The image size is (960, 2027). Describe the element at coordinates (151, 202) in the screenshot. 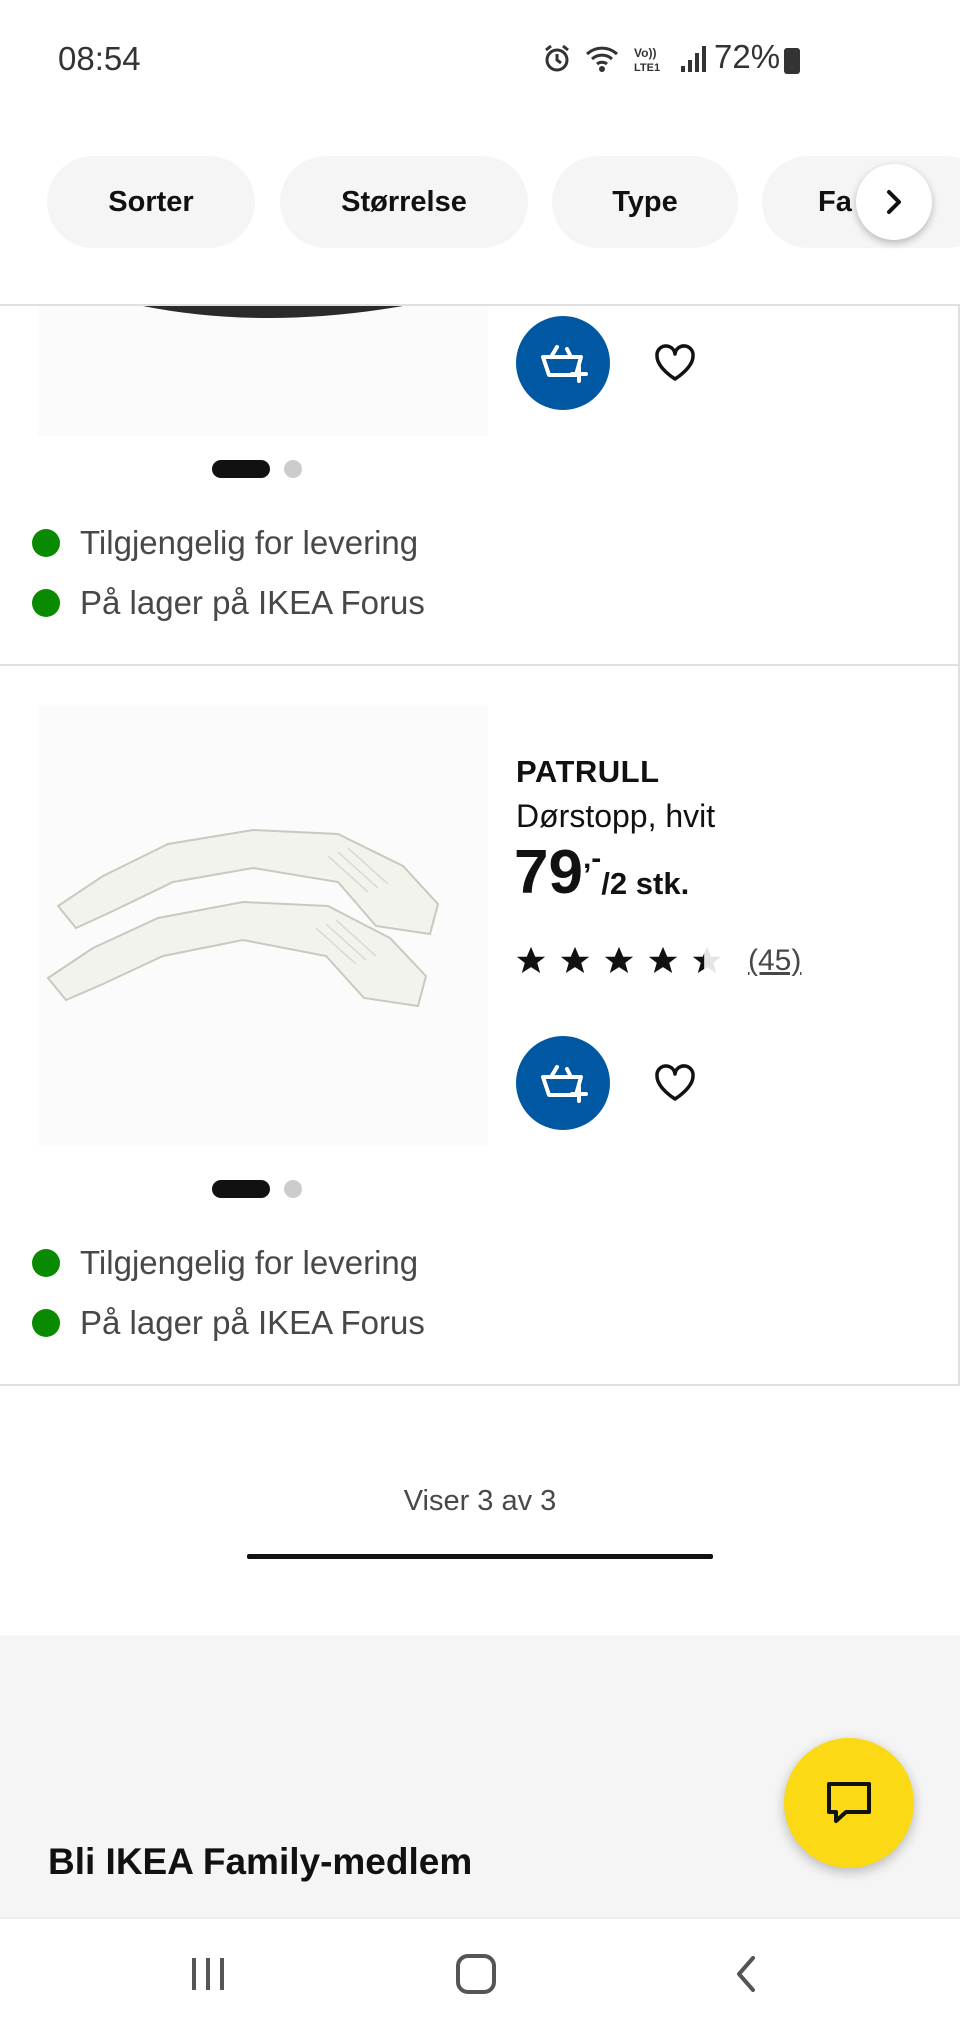

I see `filter-chip-sort: Sorter` at that location.